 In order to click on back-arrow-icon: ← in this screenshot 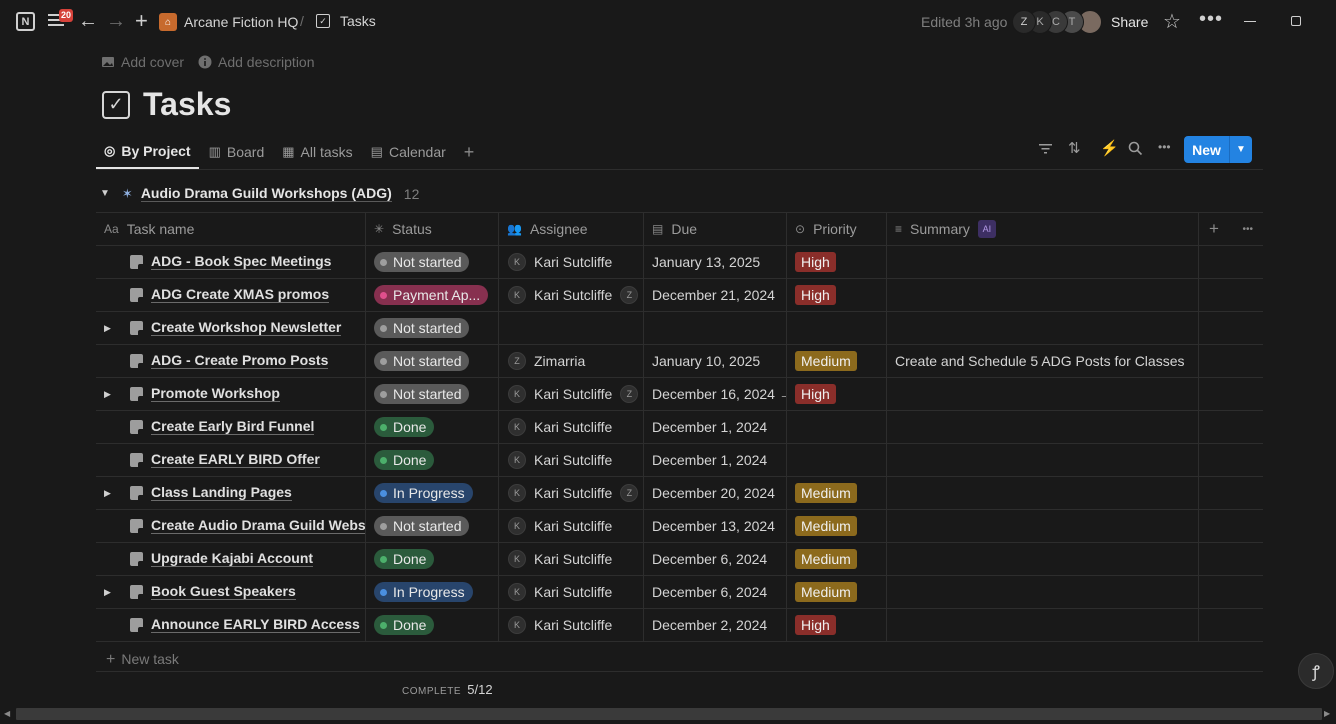, I will do `click(88, 21)`.